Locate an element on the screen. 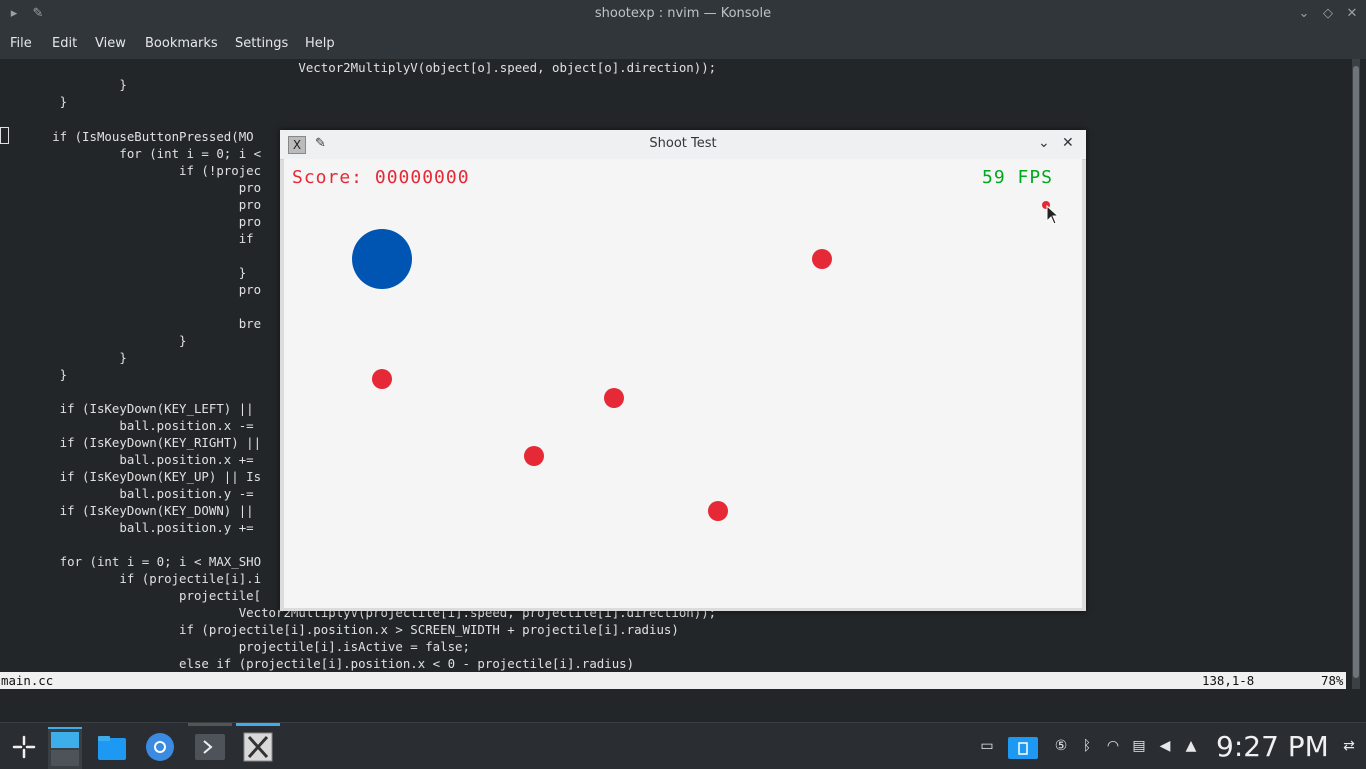 The height and width of the screenshot is (769, 1366). code-line: projectile[i].isActive = false; is located at coordinates (235, 646).